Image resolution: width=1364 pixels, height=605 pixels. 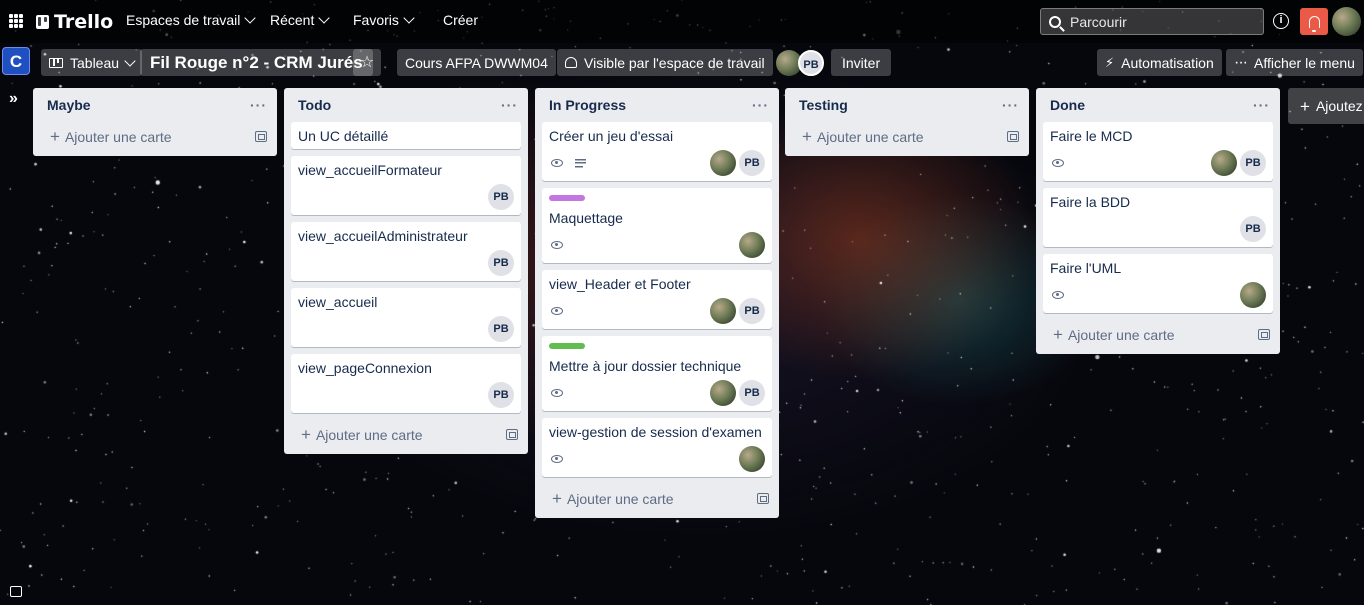 I want to click on star-button: ☆, so click(x=367, y=62).